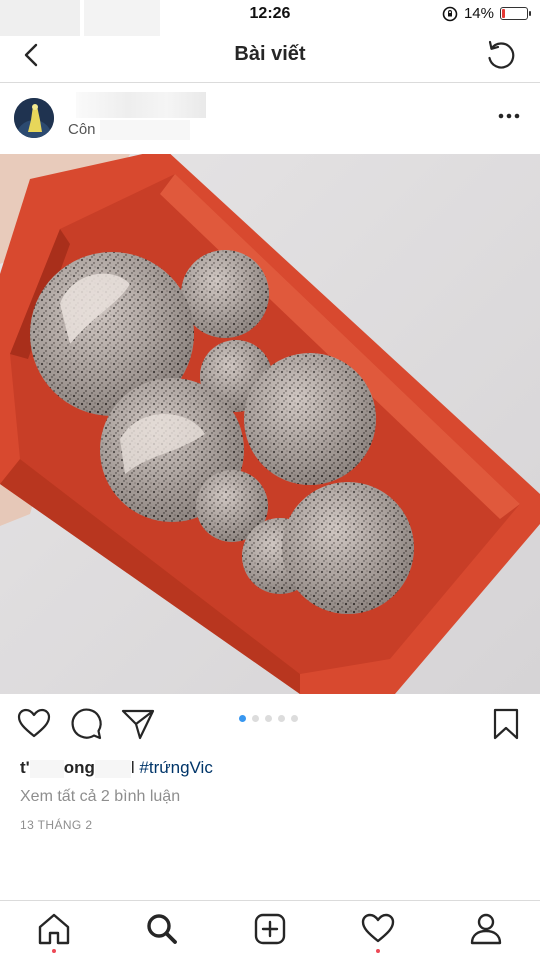 The height and width of the screenshot is (961, 540). I want to click on nav-bar: Bài viết, so click(270, 56).